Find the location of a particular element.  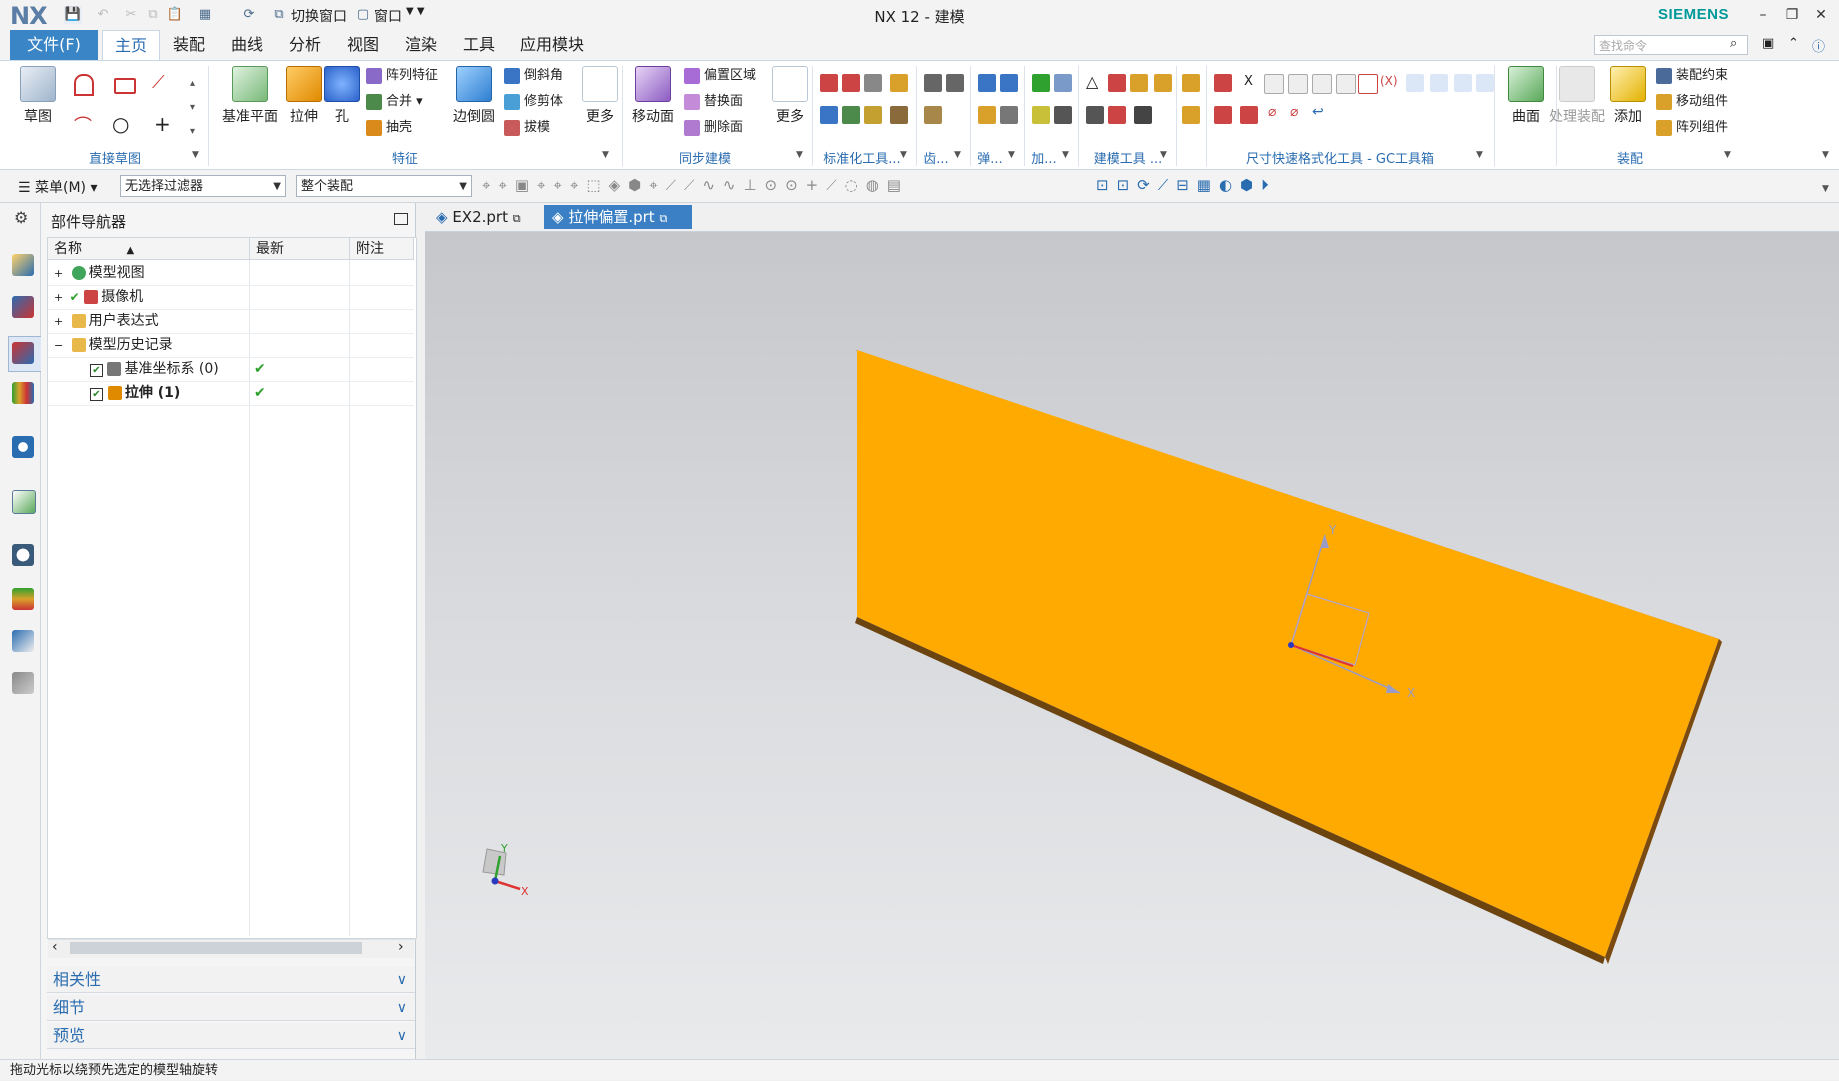

replace-face-button: 替换面 is located at coordinates (713, 102).